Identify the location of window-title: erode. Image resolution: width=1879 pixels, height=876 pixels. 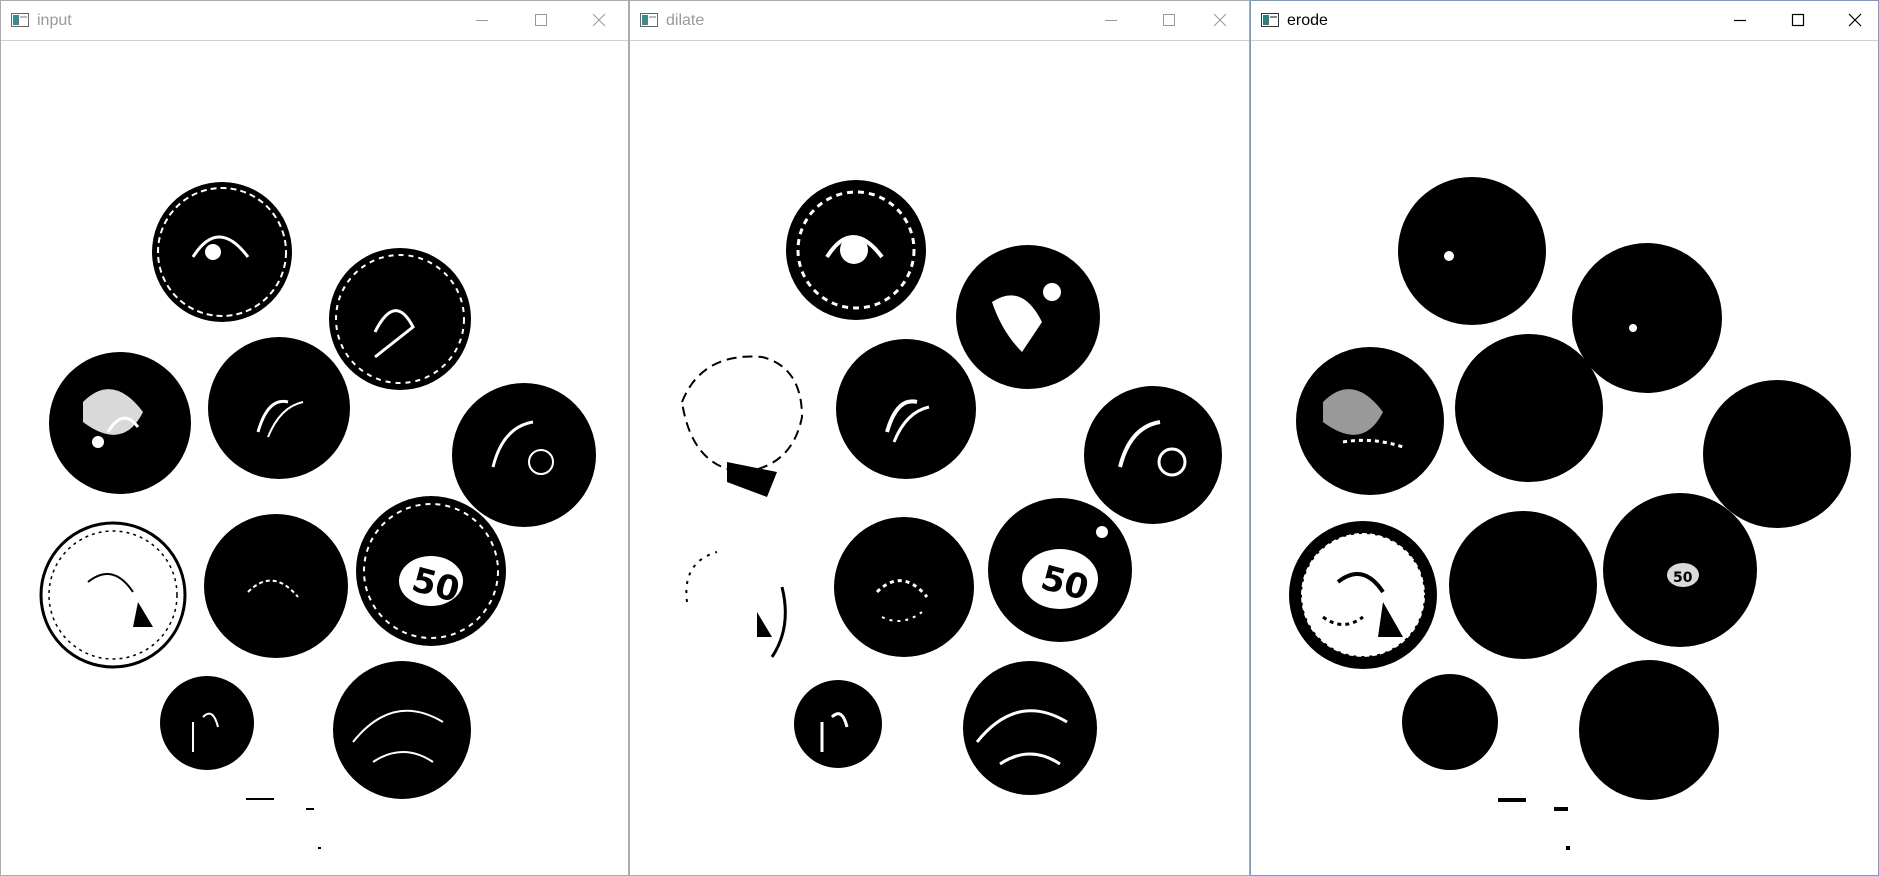
(1307, 20).